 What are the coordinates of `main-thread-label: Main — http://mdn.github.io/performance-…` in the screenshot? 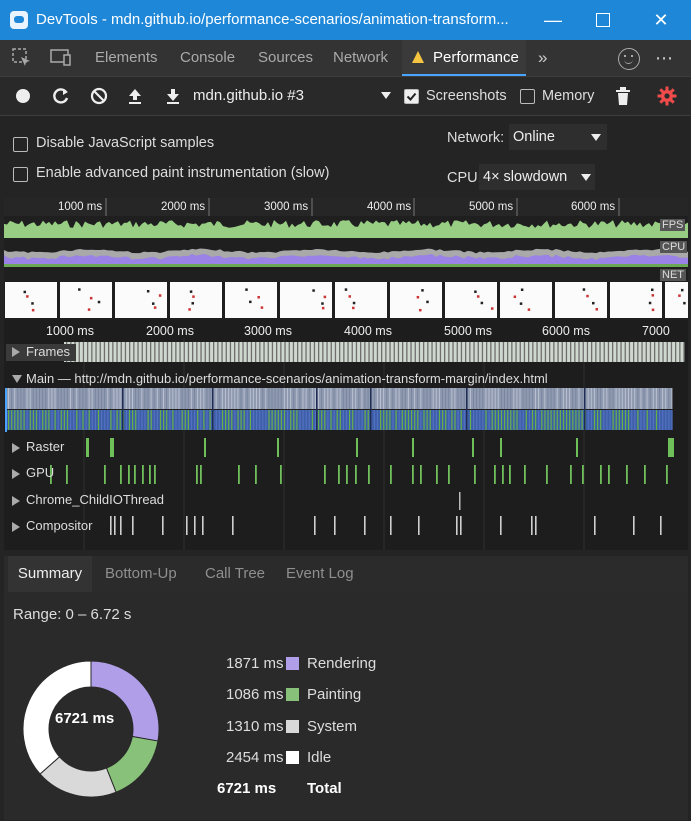 It's located at (287, 378).